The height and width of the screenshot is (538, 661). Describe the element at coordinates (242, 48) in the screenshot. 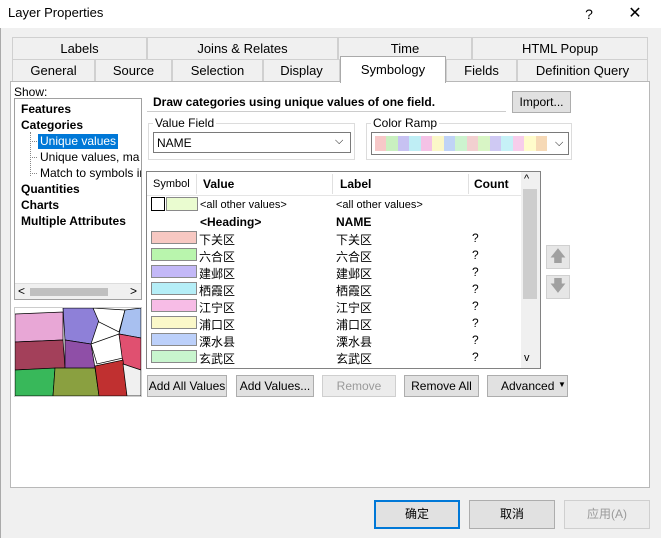

I see `tab-joins-relates: Joins & Relates` at that location.